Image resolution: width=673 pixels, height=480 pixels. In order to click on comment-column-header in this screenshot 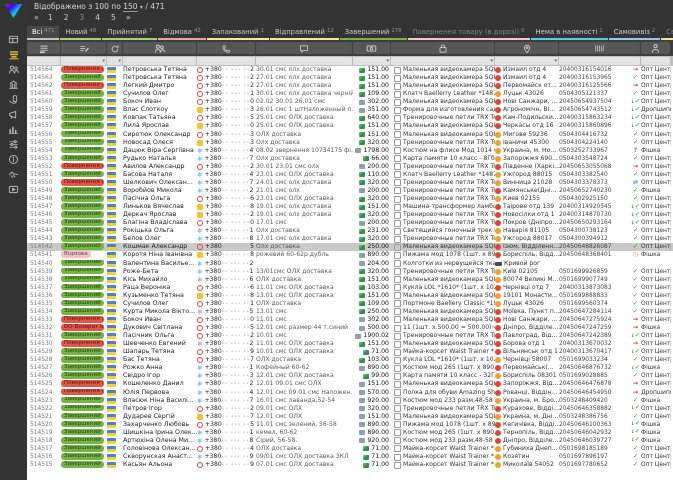, I will do `click(304, 48)`.